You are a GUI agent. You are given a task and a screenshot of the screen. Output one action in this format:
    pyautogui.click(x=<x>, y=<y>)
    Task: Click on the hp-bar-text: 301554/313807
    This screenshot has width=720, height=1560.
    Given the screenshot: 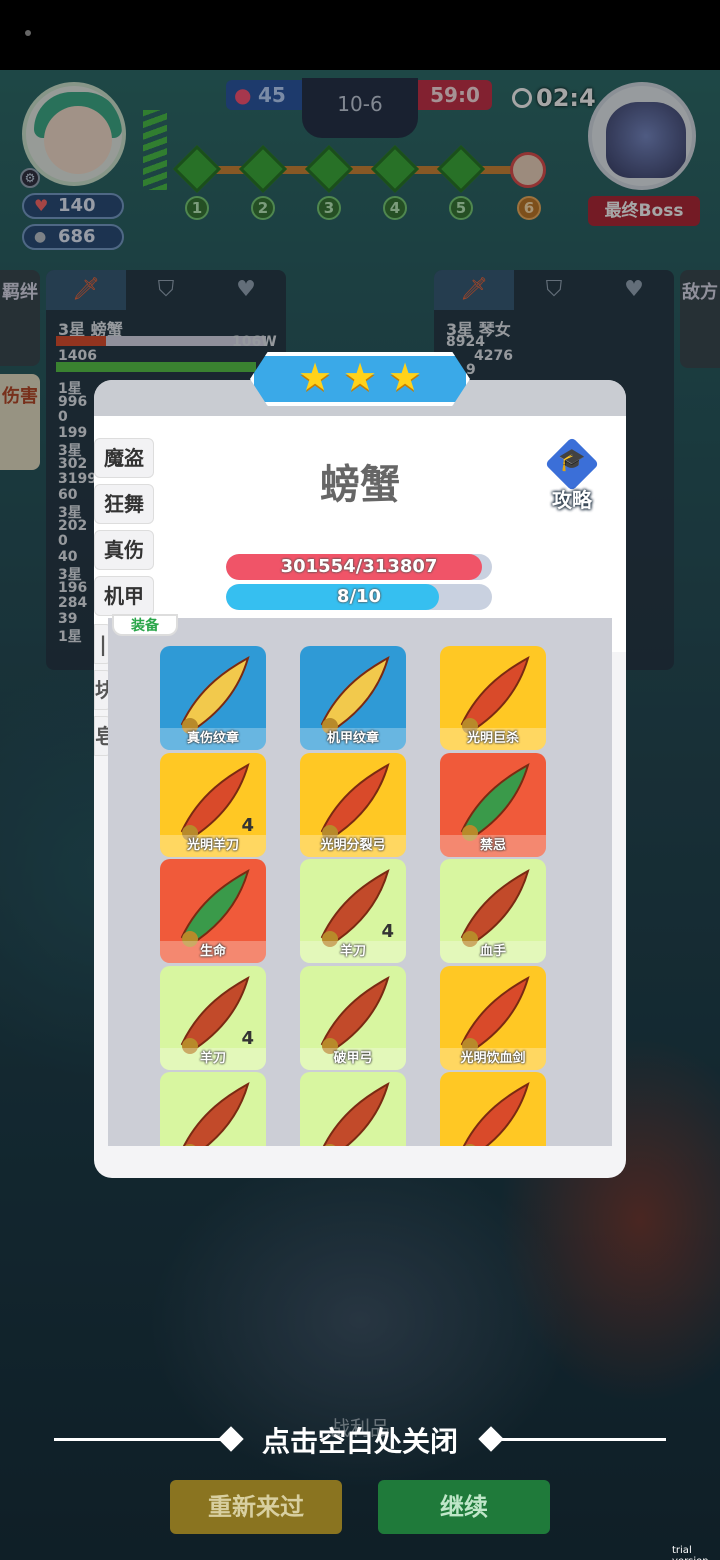 What is the action you would take?
    pyautogui.click(x=359, y=566)
    